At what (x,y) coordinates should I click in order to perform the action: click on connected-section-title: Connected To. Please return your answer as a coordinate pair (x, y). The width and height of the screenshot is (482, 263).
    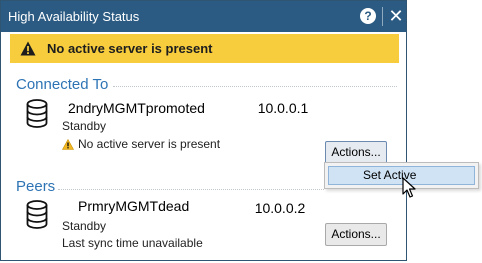
    Looking at the image, I should click on (62, 84).